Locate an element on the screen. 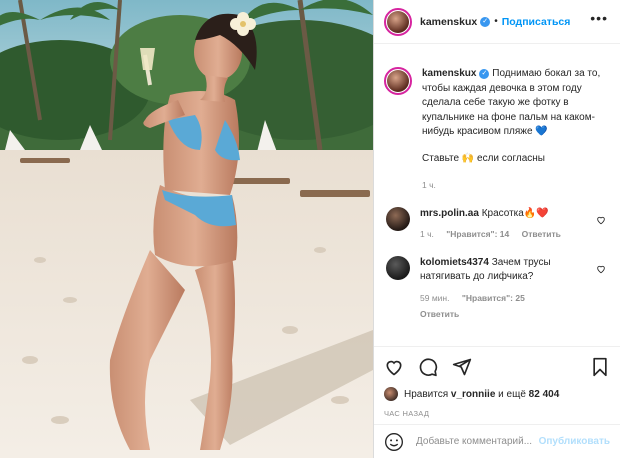 The width and height of the screenshot is (620, 458). comment-likes: "Нравится": 25 is located at coordinates (493, 298).